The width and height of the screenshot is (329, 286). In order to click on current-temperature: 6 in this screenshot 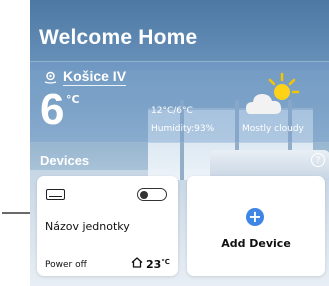, I will do `click(52, 109)`.